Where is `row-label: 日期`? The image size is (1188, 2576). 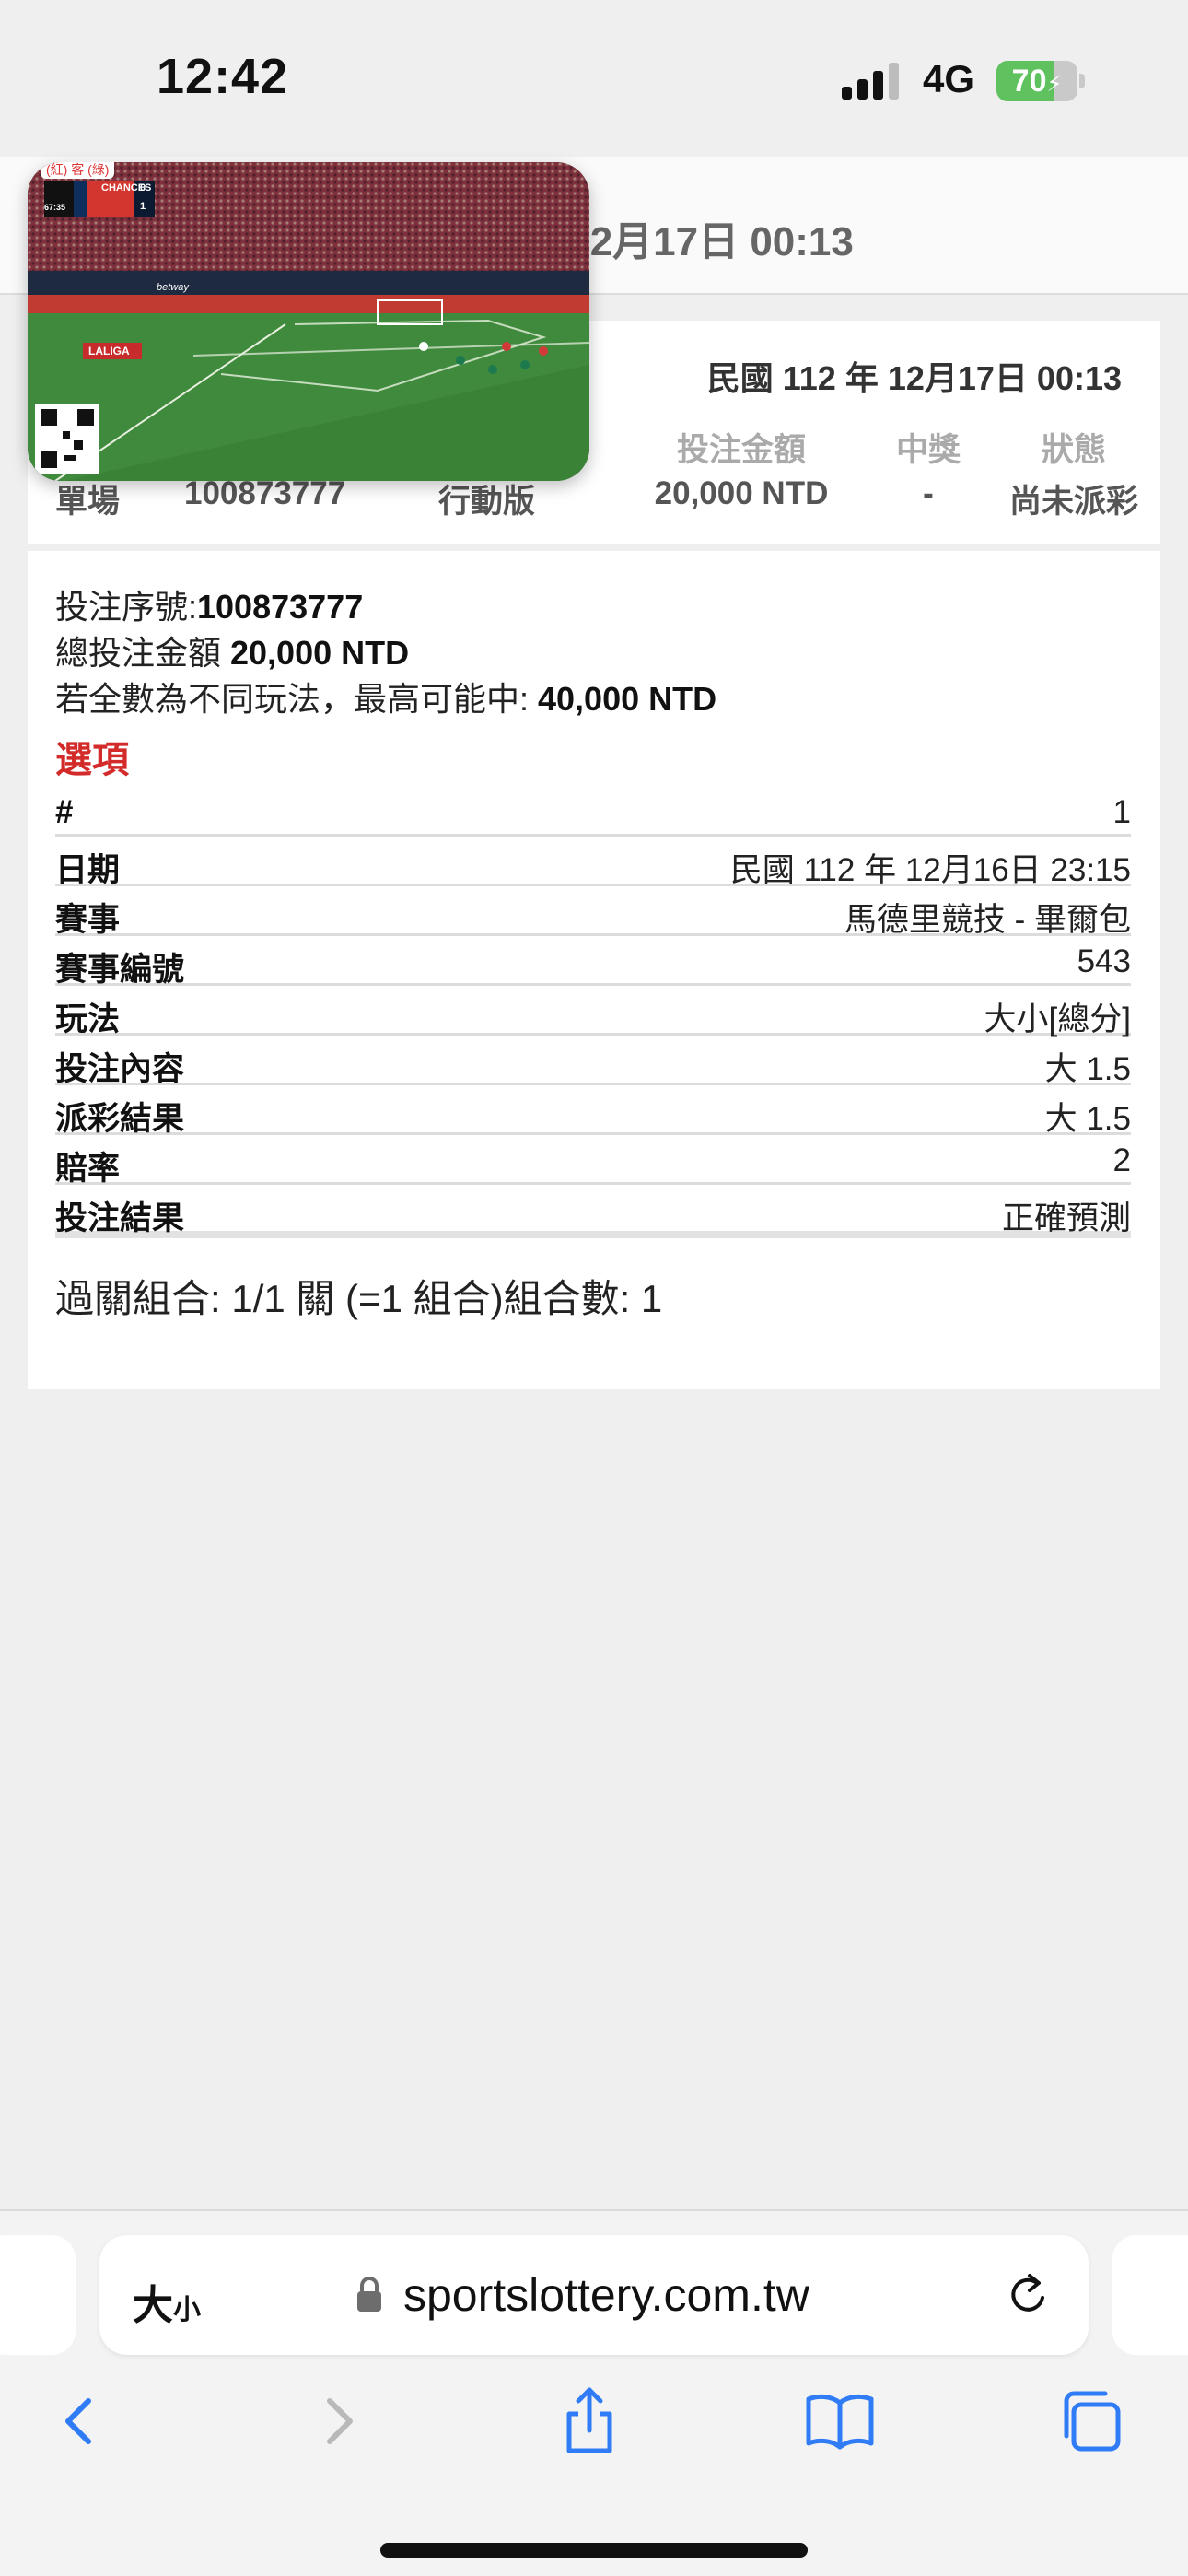
row-label: 日期 is located at coordinates (88, 870).